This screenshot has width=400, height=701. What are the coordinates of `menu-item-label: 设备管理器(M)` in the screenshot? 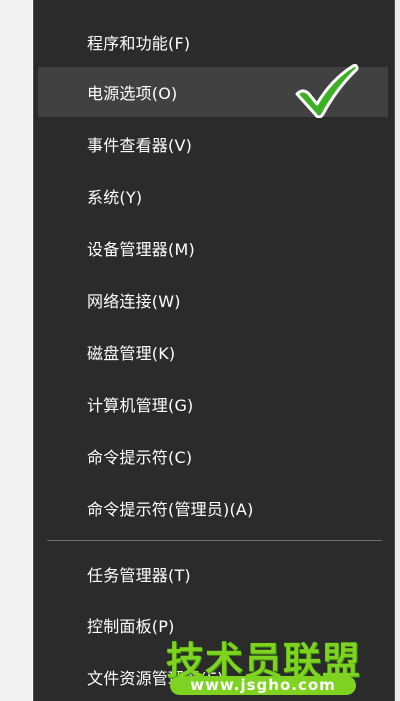 It's located at (141, 249).